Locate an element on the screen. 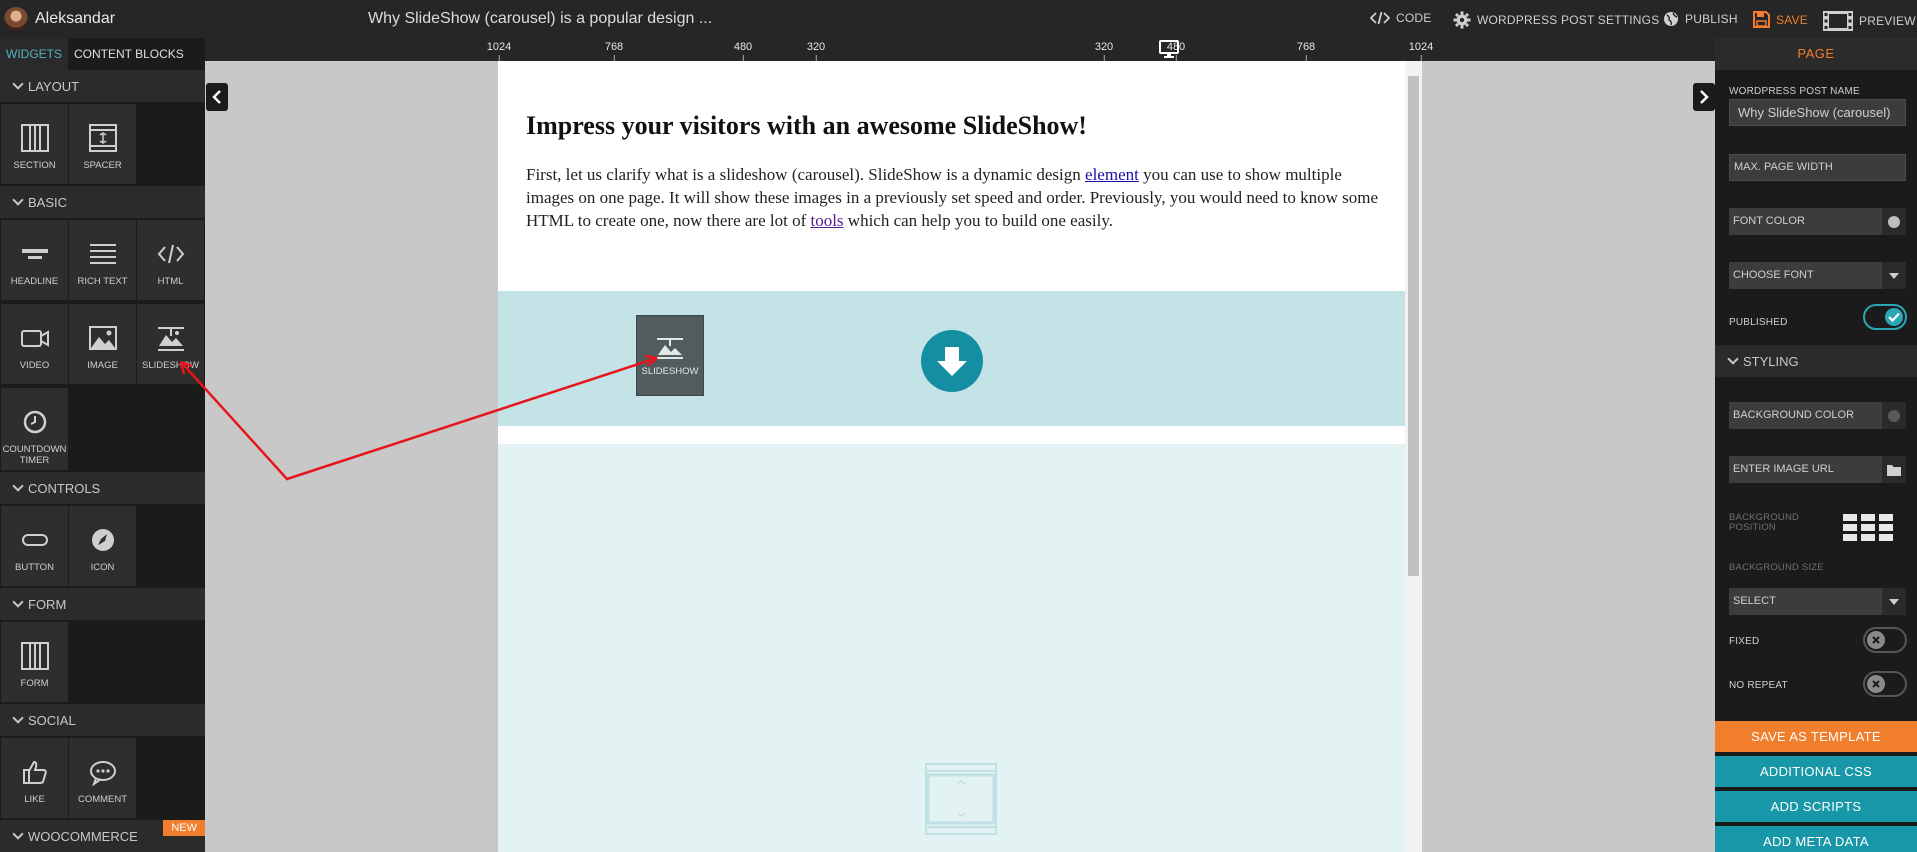  widget-like: LIKE is located at coordinates (34, 778).